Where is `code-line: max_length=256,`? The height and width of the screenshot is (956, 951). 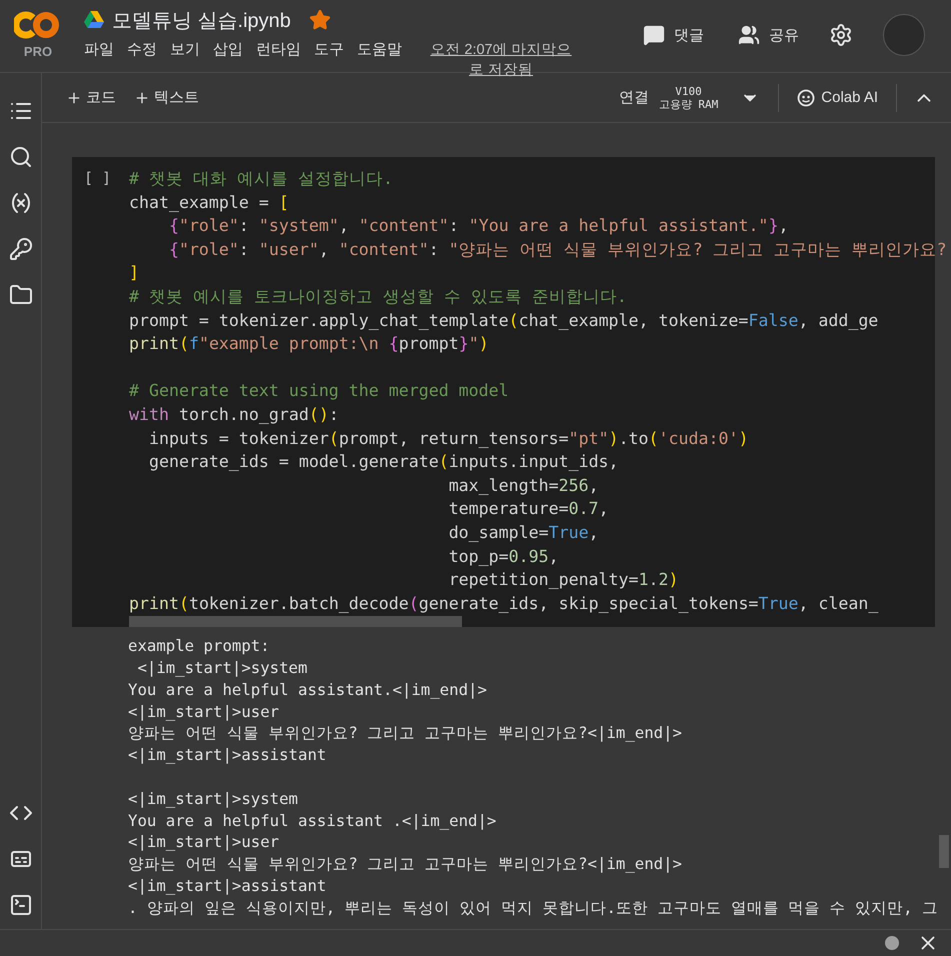
code-line: max_length=256, is located at coordinates (523, 485).